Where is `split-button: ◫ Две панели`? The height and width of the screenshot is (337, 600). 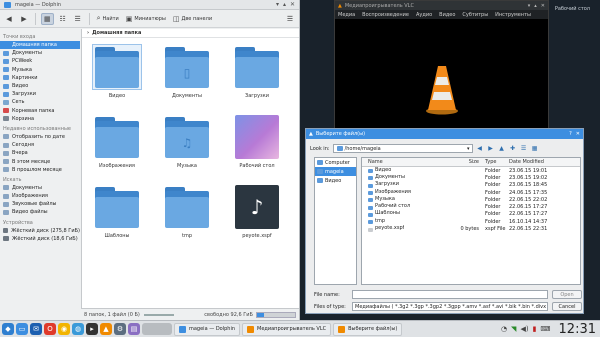
split-button: ◫ Две панели is located at coordinates (192, 19).